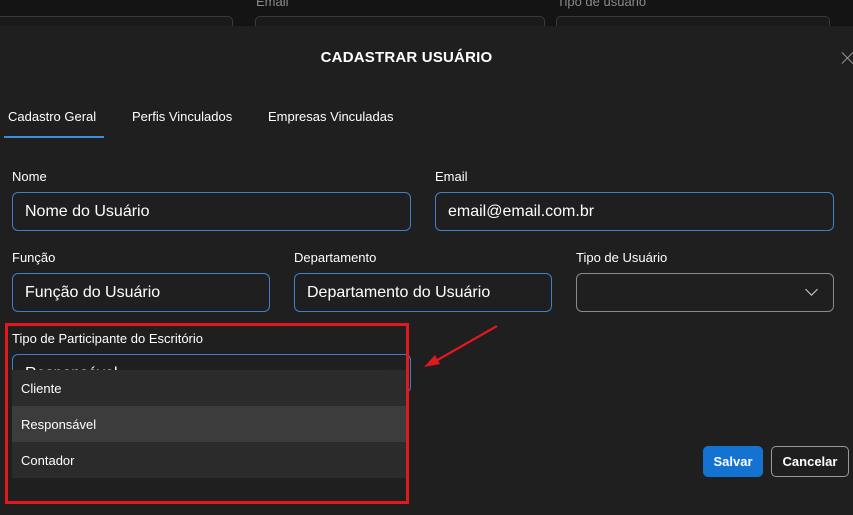  I want to click on nome-label: Nome, so click(29, 176).